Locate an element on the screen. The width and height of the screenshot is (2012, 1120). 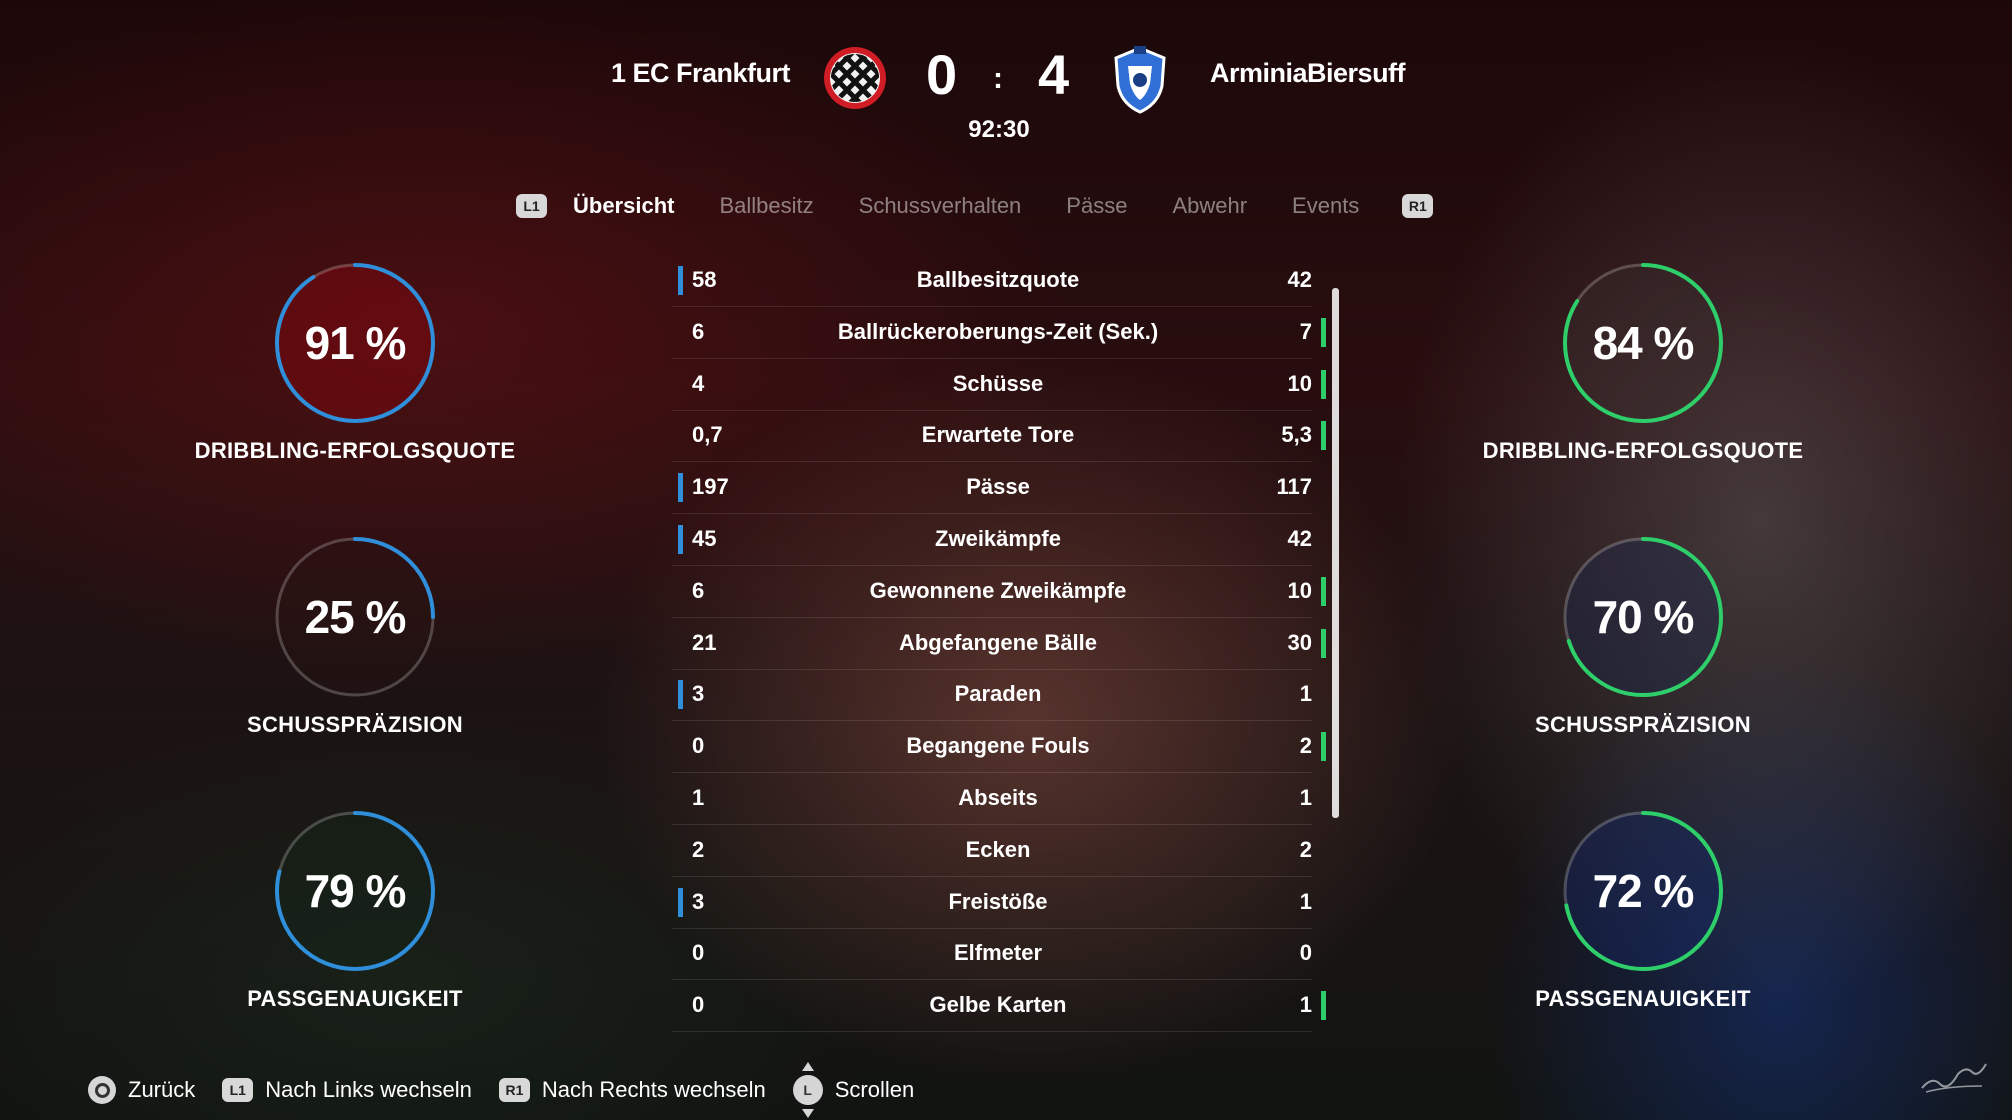
home-team-name: 1 EC Frankfurt is located at coordinates (700, 73).